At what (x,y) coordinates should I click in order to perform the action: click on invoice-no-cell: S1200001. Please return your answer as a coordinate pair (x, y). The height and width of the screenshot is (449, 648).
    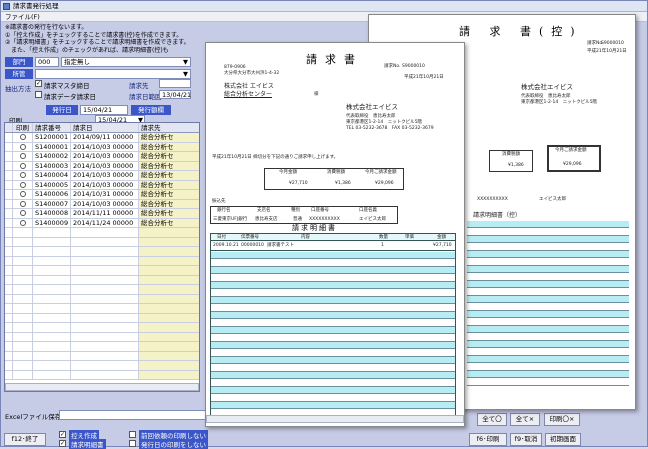
    Looking at the image, I should click on (52, 137).